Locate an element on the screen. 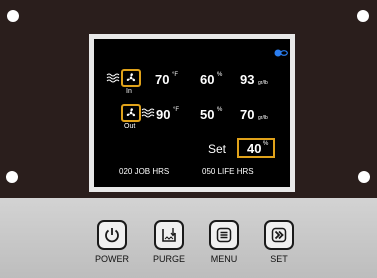  setpoint-label: Set is located at coordinates (217, 149).